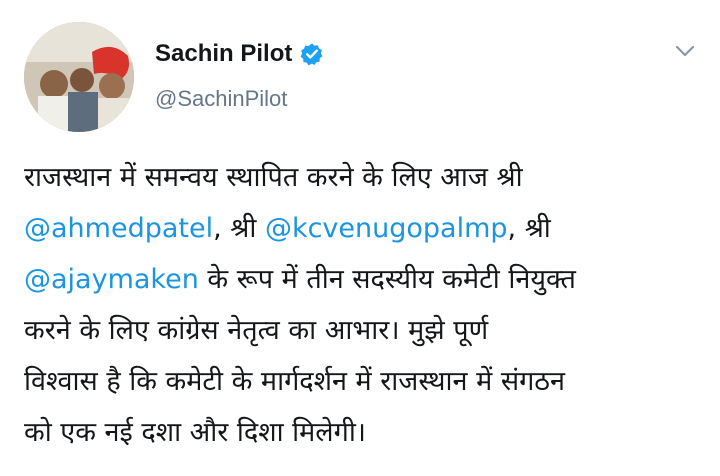 The height and width of the screenshot is (476, 720). Describe the element at coordinates (118, 228) in the screenshot. I see `mention-link-ahmedpatel: @ahmedpatel` at that location.